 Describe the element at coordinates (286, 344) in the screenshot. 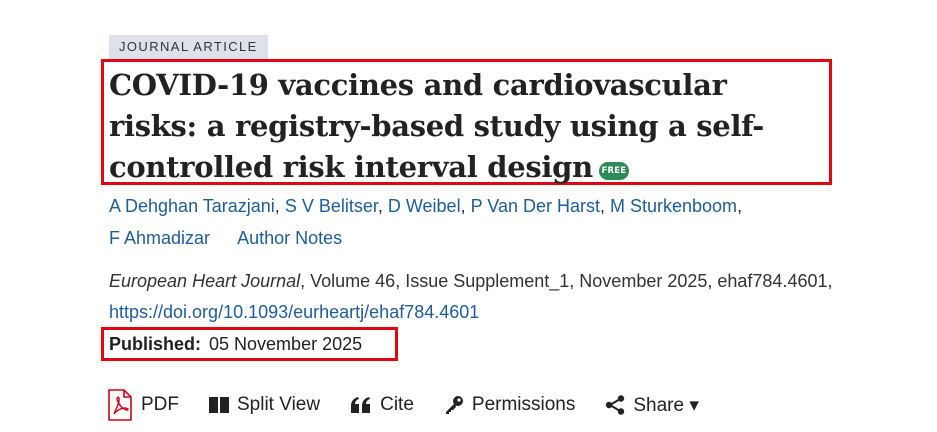

I see `published-date: 05 November 2025` at that location.